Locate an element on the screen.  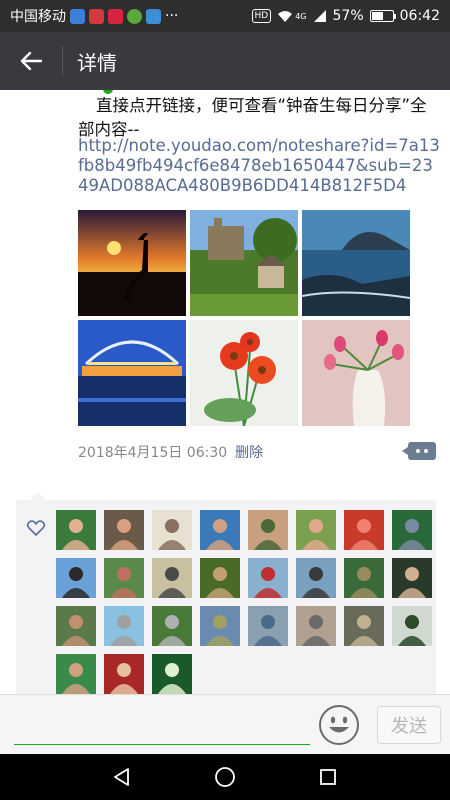
tulips-vase-image is located at coordinates (356, 373).